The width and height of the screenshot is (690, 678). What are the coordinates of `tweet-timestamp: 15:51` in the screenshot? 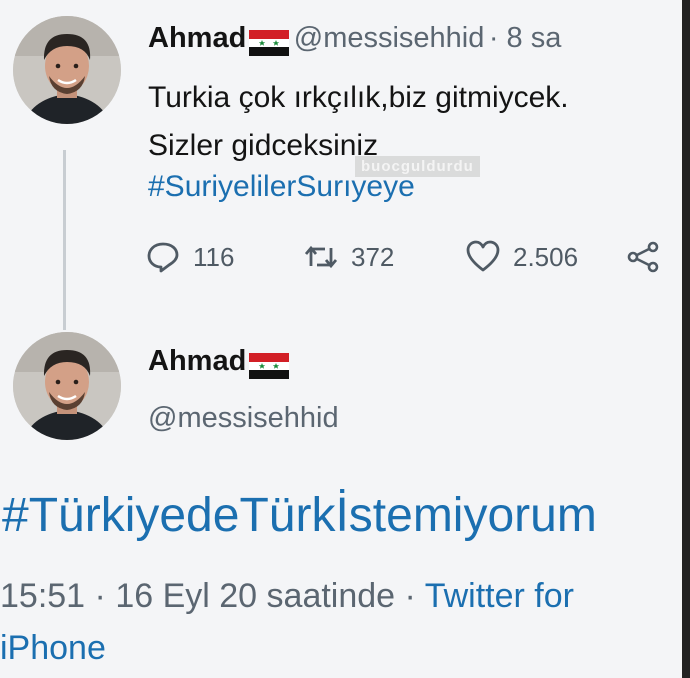 It's located at (42, 596).